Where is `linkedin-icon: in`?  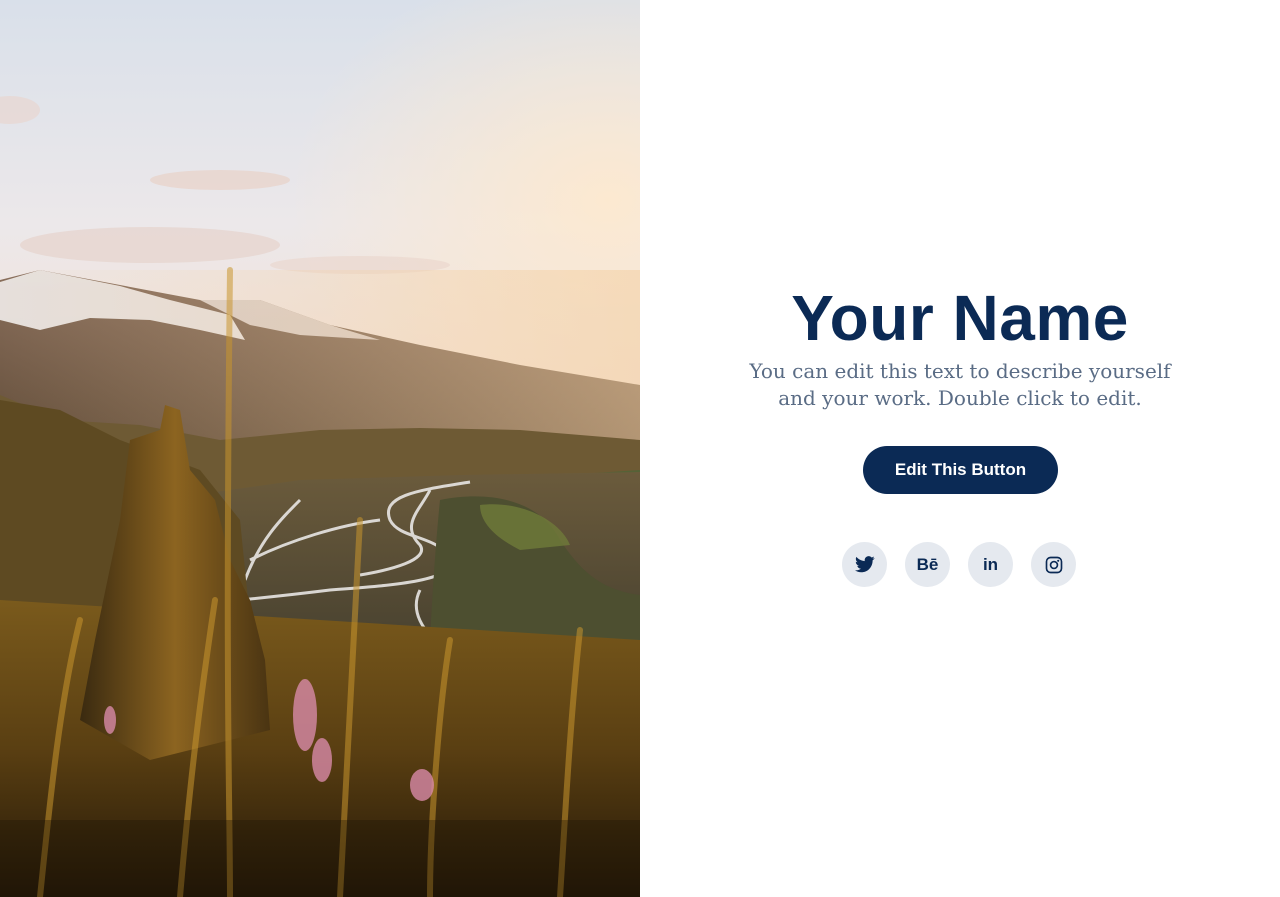
linkedin-icon: in is located at coordinates (990, 564).